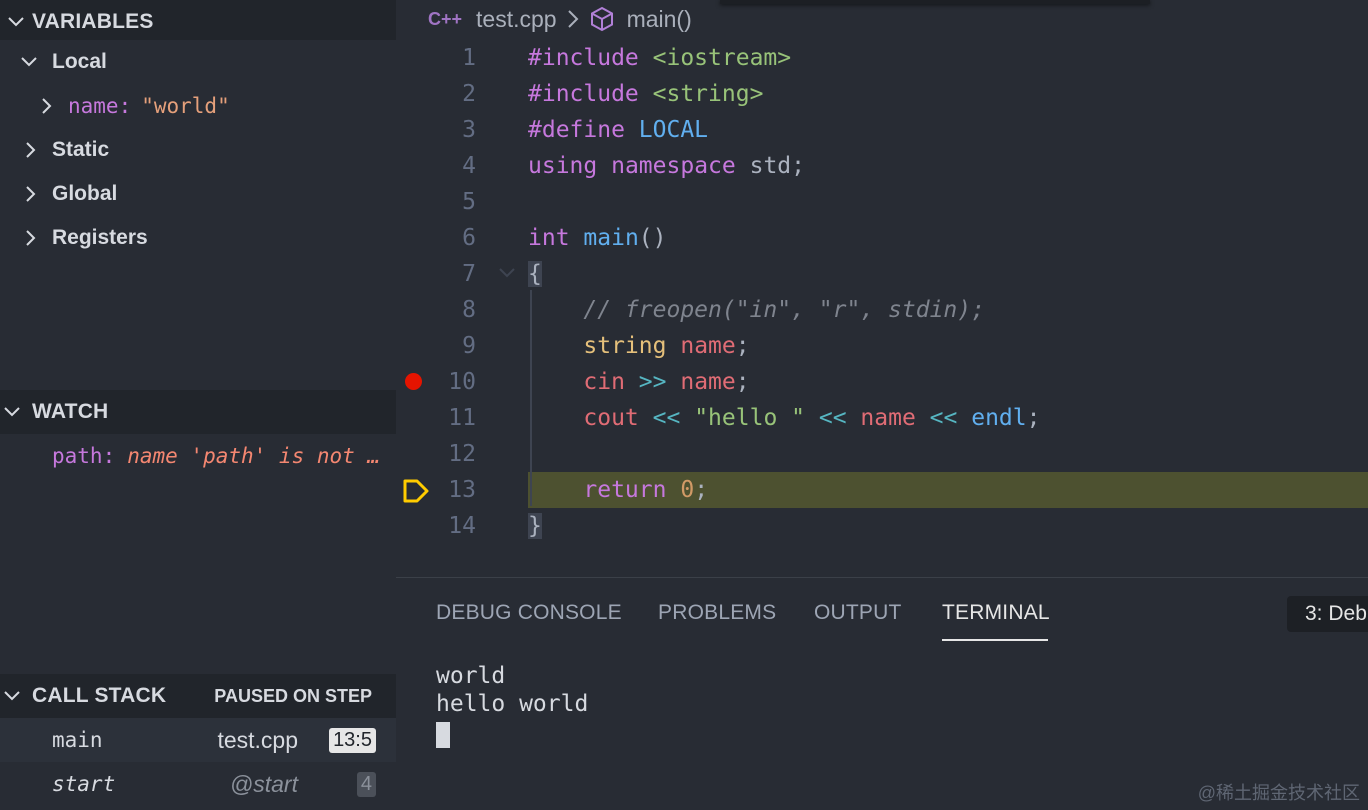  I want to click on code-text: int main(), so click(597, 238).